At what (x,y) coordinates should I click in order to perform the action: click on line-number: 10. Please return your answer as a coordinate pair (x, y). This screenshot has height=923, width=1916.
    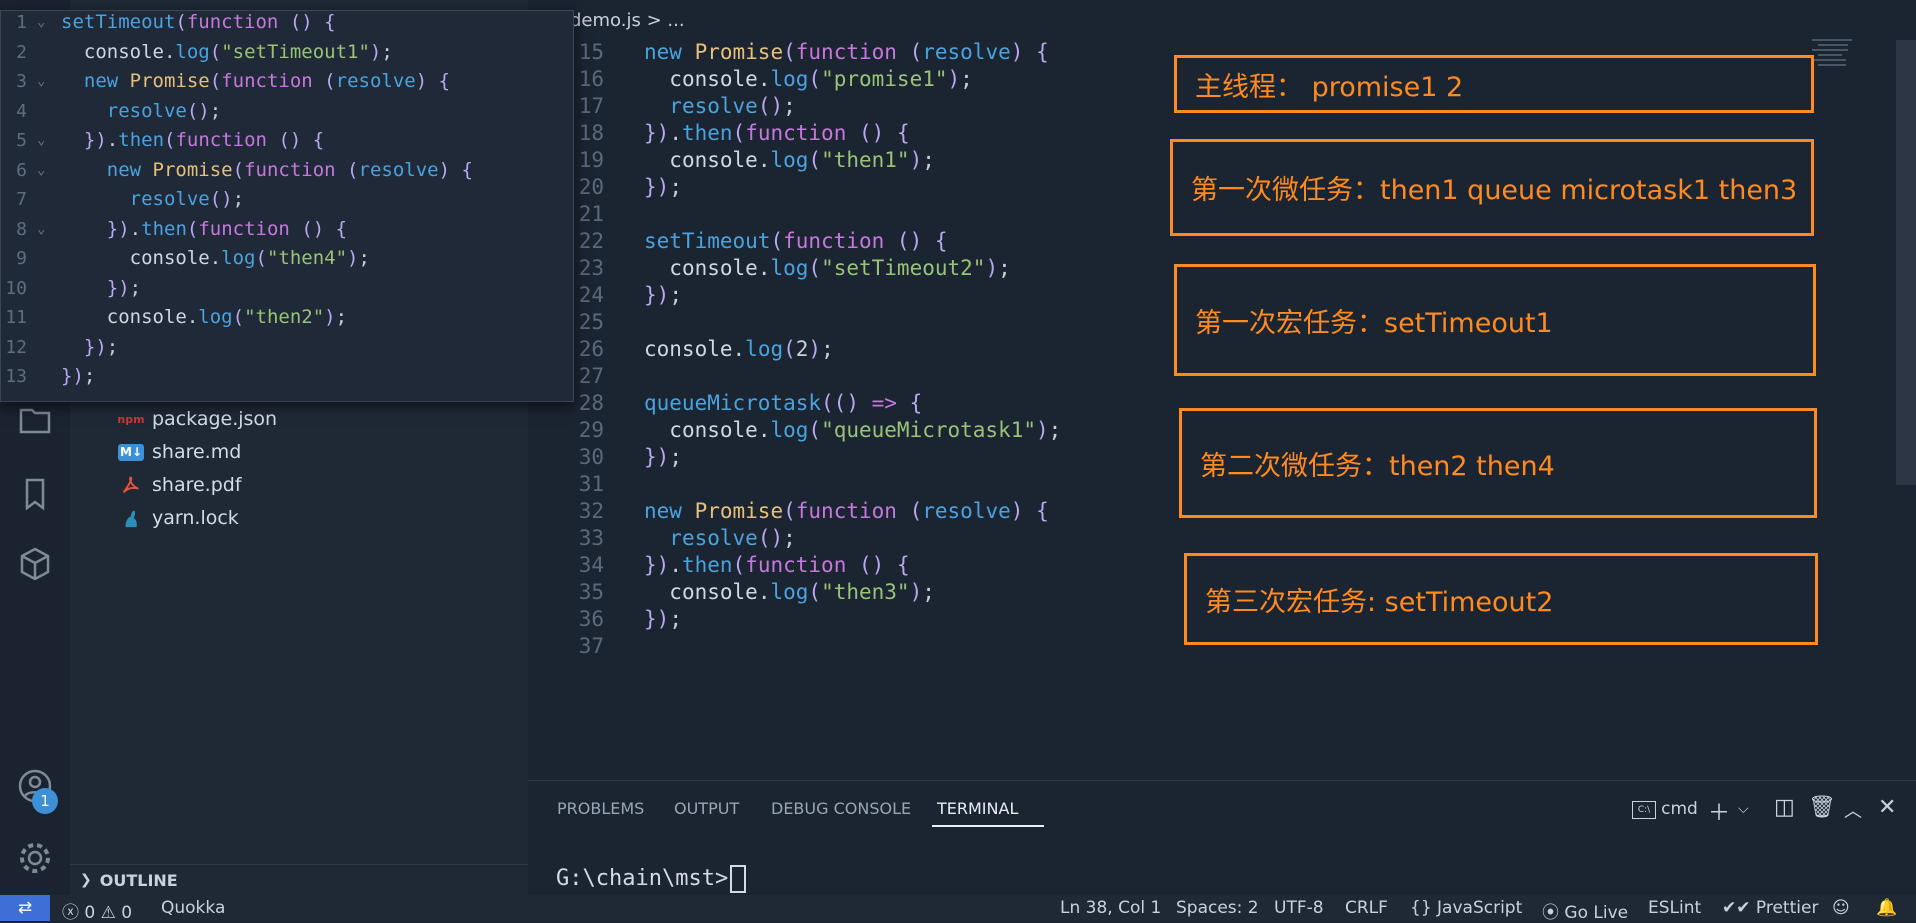
    Looking at the image, I should click on (16, 288).